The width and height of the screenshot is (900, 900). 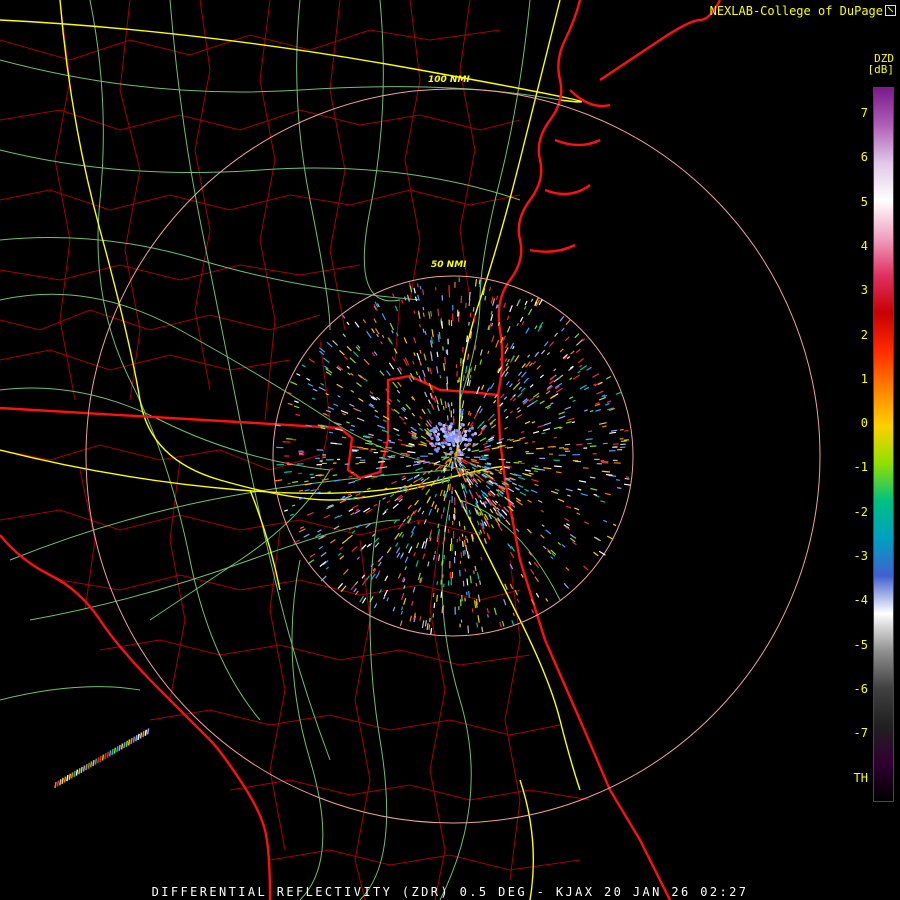 I want to click on scale-tick: 1, so click(x=864, y=378).